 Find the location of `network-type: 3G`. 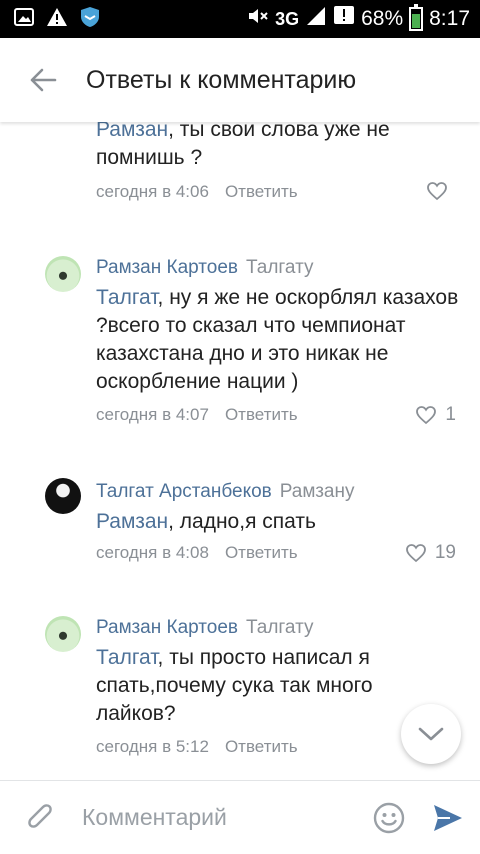

network-type: 3G is located at coordinates (287, 18).